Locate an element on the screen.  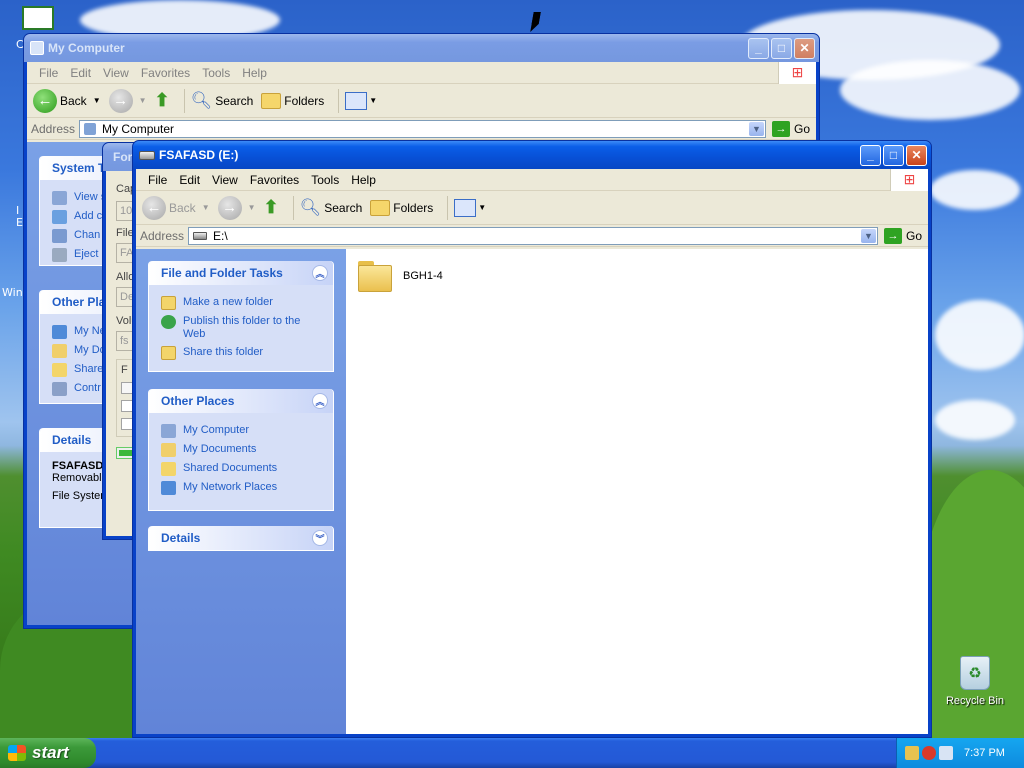
windows-flag-icon is located at coordinates (17, 753).